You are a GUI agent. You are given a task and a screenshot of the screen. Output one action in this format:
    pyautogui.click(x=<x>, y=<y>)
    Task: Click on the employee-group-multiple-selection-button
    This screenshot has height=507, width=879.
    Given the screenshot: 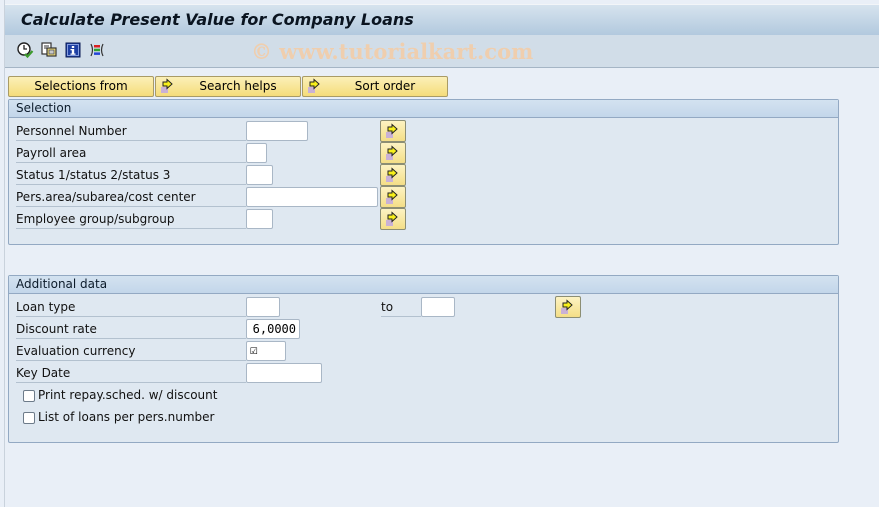 What is the action you would take?
    pyautogui.click(x=393, y=219)
    